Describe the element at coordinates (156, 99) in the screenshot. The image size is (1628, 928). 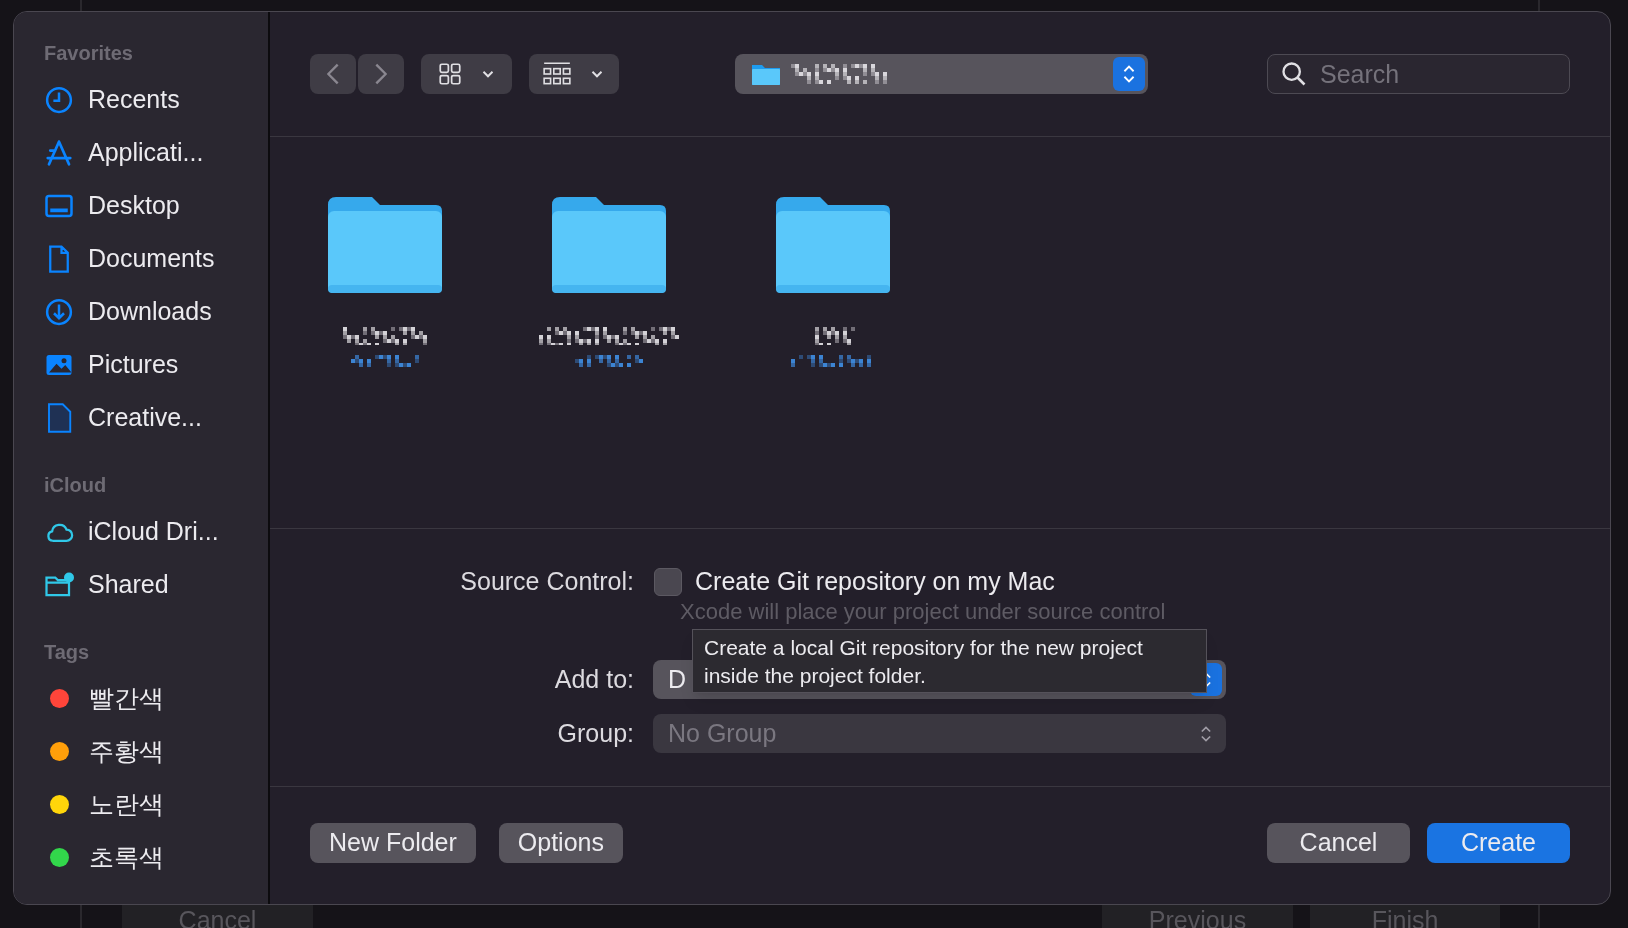
I see `sidebar-item: Recents` at that location.